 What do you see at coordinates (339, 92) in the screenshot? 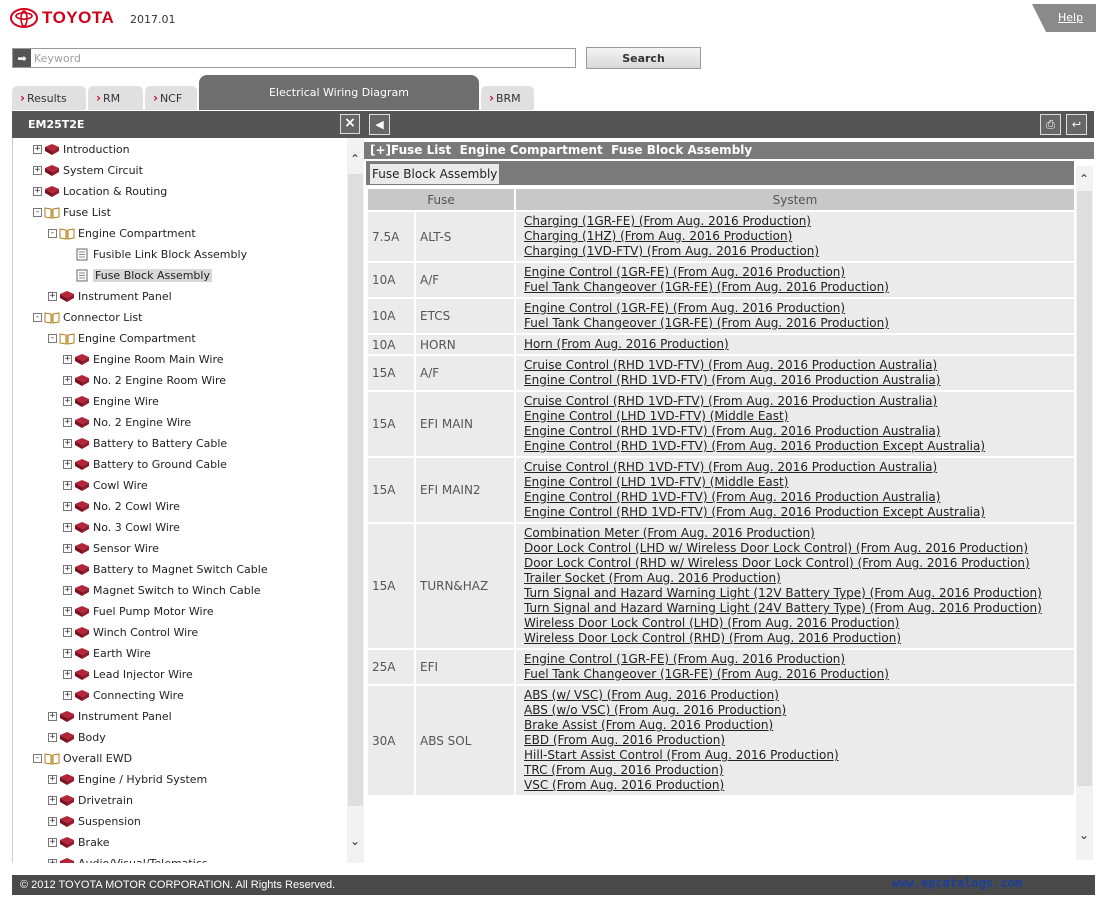
I see `tab-electrical-wiring-diagram: Electrical Wiring Diagram` at bounding box center [339, 92].